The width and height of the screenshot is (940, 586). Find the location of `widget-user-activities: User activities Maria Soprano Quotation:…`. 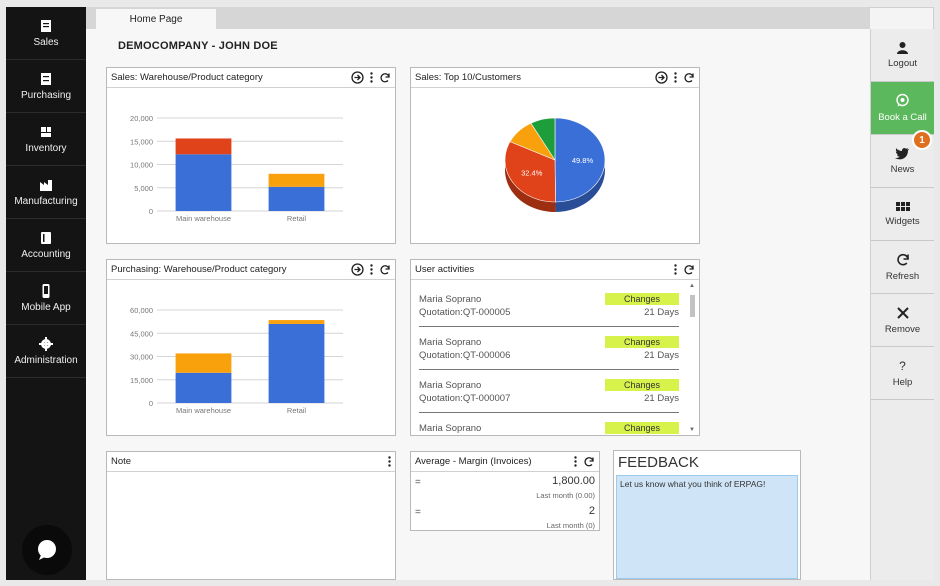

widget-user-activities: User activities Maria Soprano Quotation:… is located at coordinates (555, 347).